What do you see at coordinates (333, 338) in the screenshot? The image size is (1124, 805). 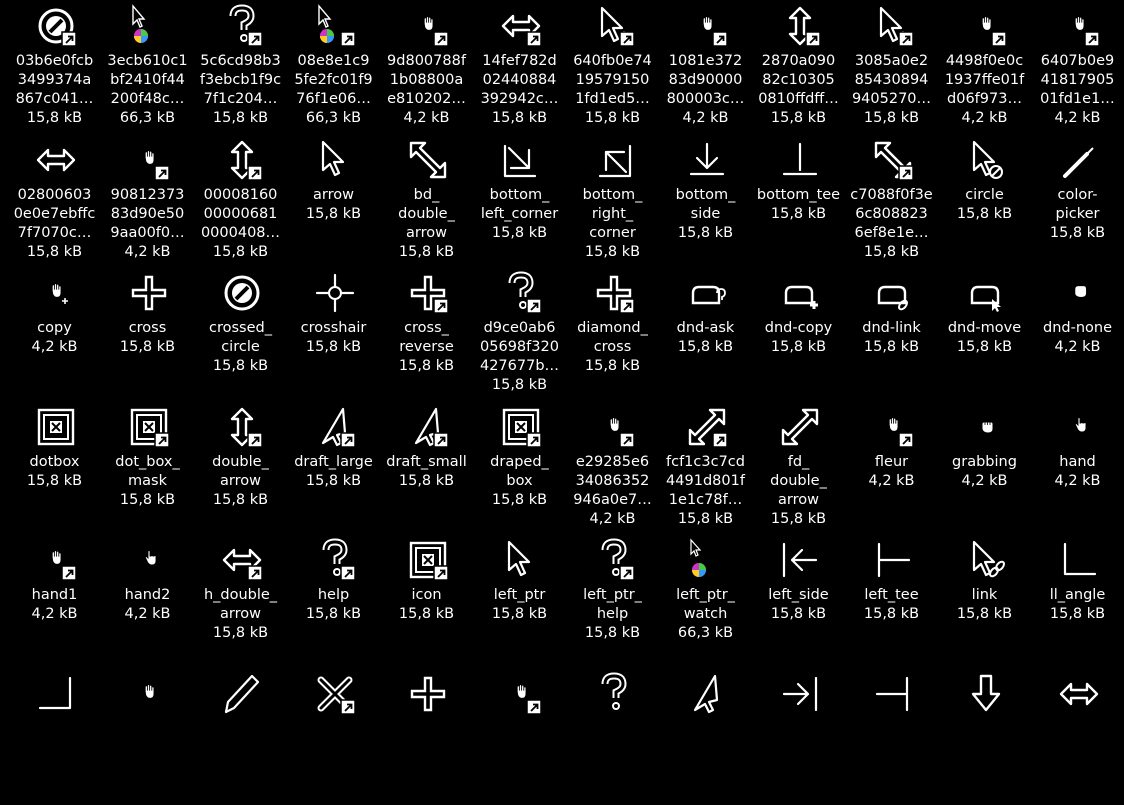 I see `file-item: crosshair15,8 kB` at bounding box center [333, 338].